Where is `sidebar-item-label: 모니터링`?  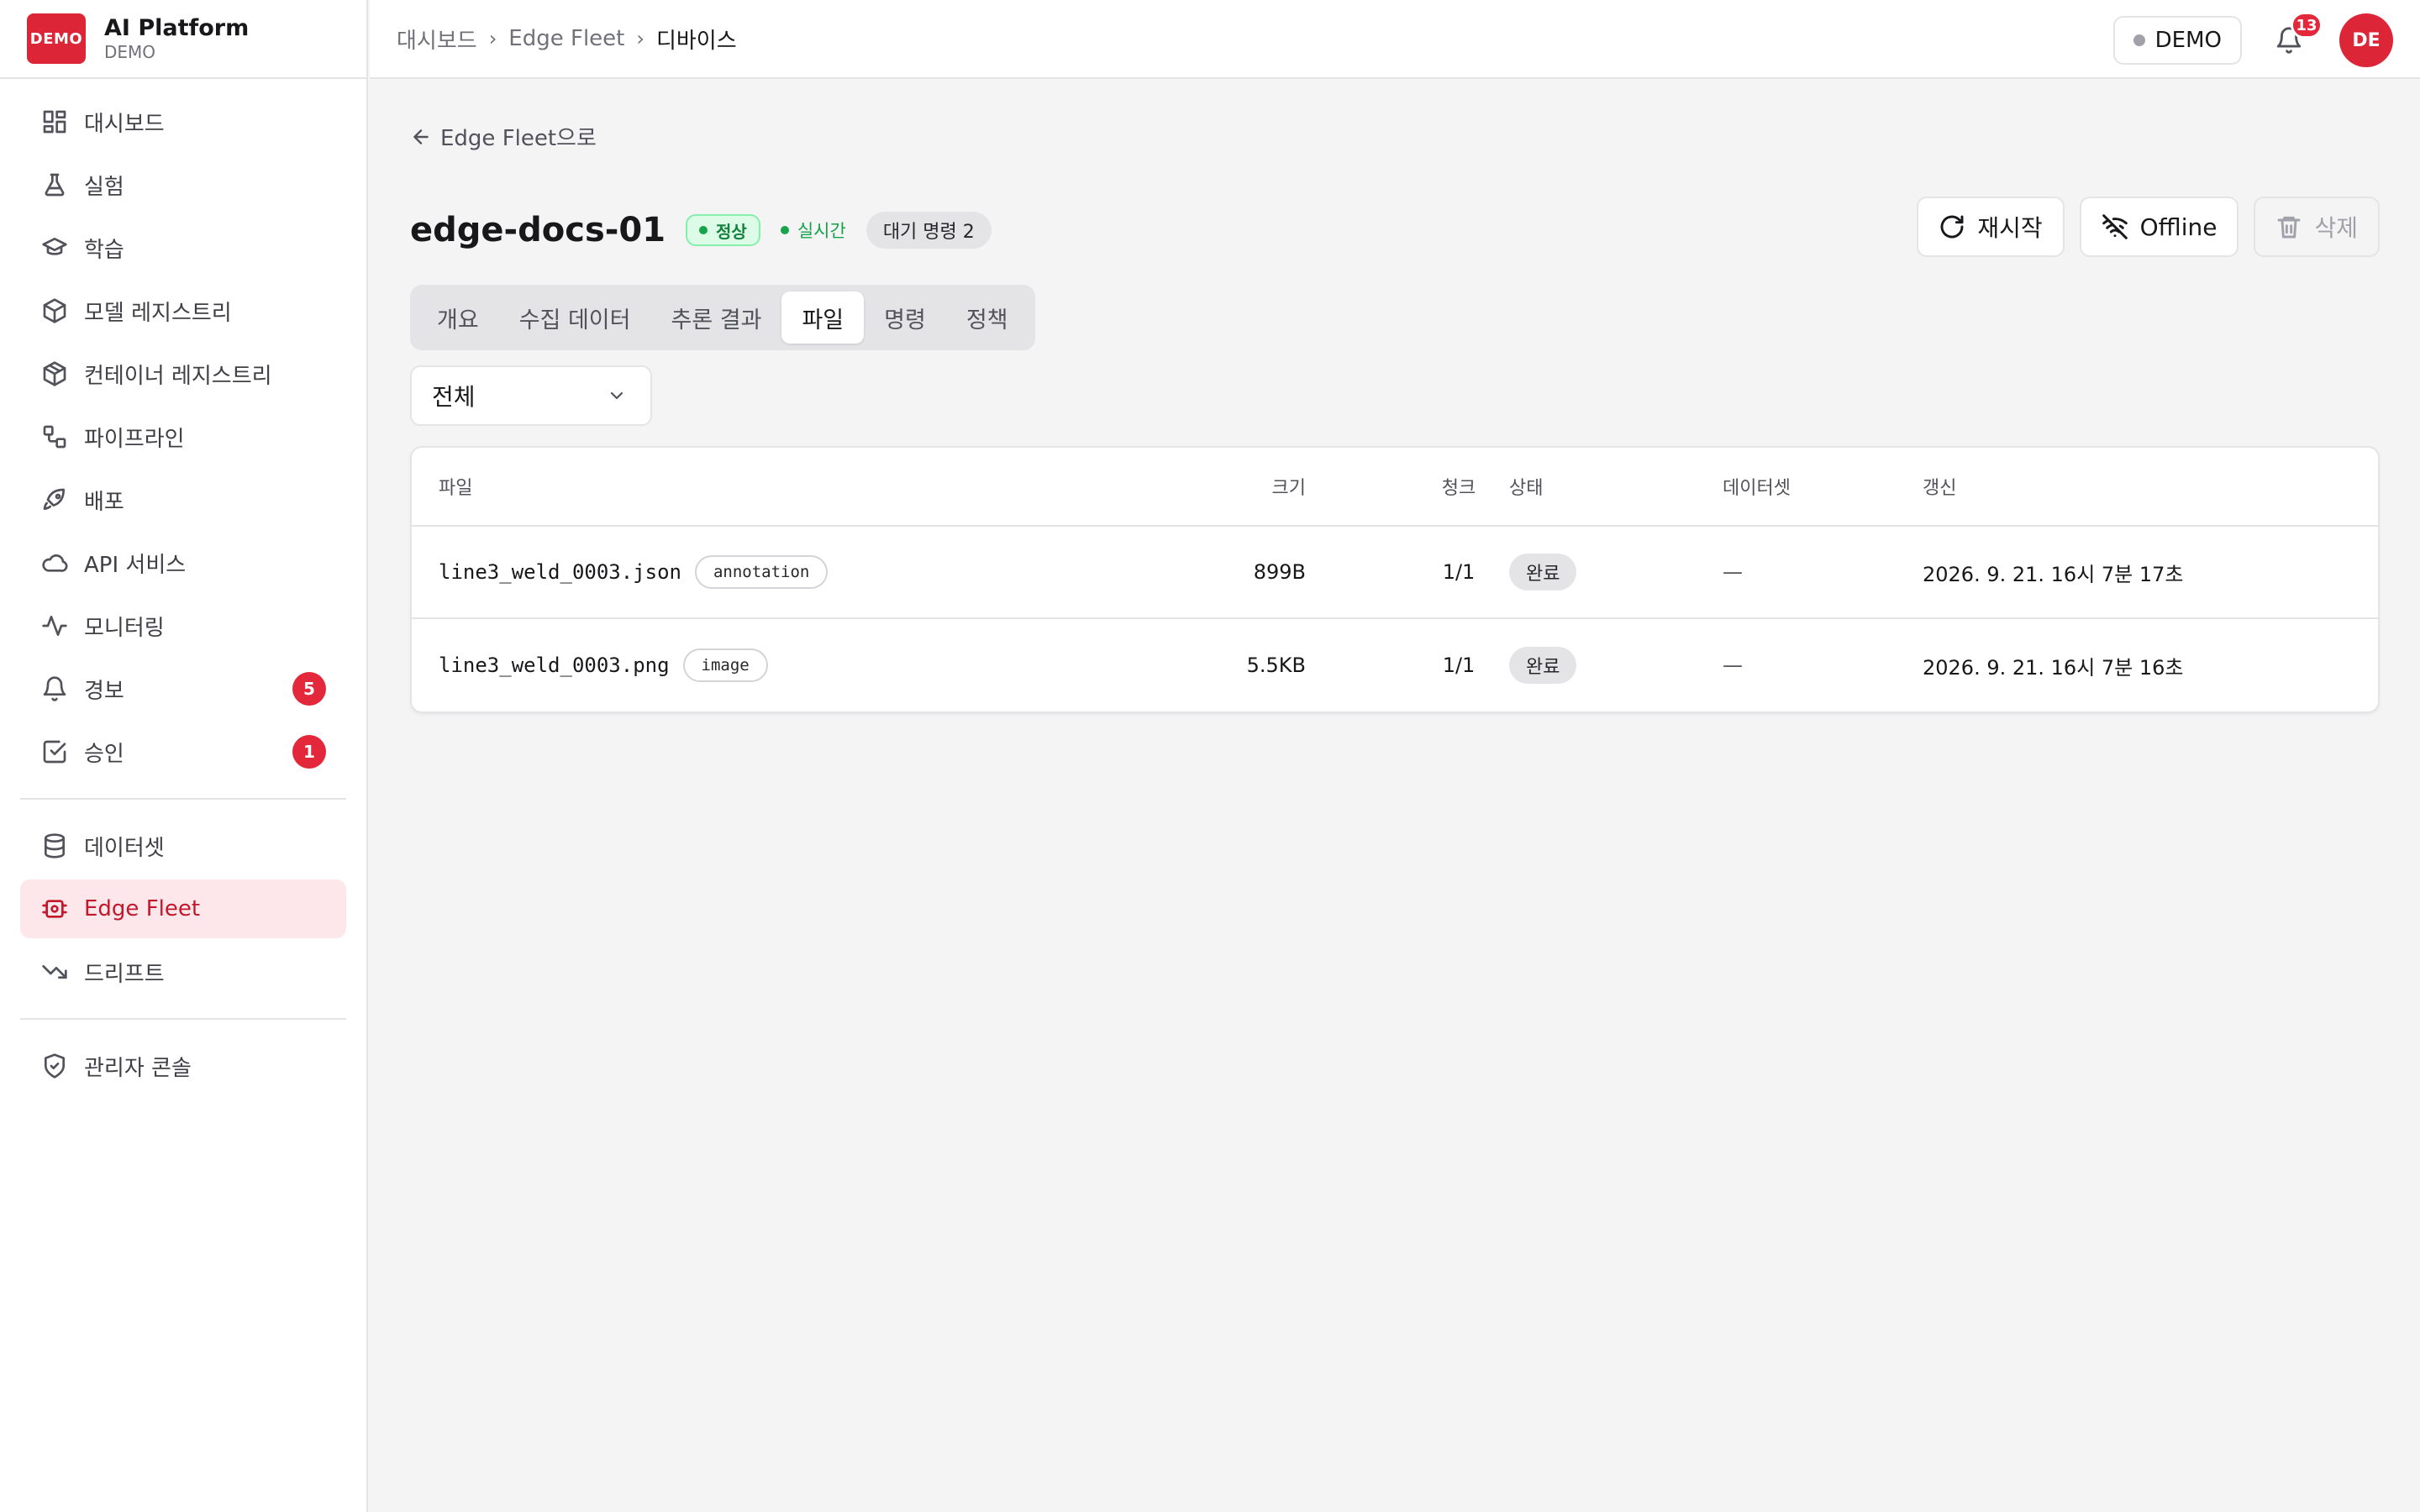 sidebar-item-label: 모니터링 is located at coordinates (124, 628).